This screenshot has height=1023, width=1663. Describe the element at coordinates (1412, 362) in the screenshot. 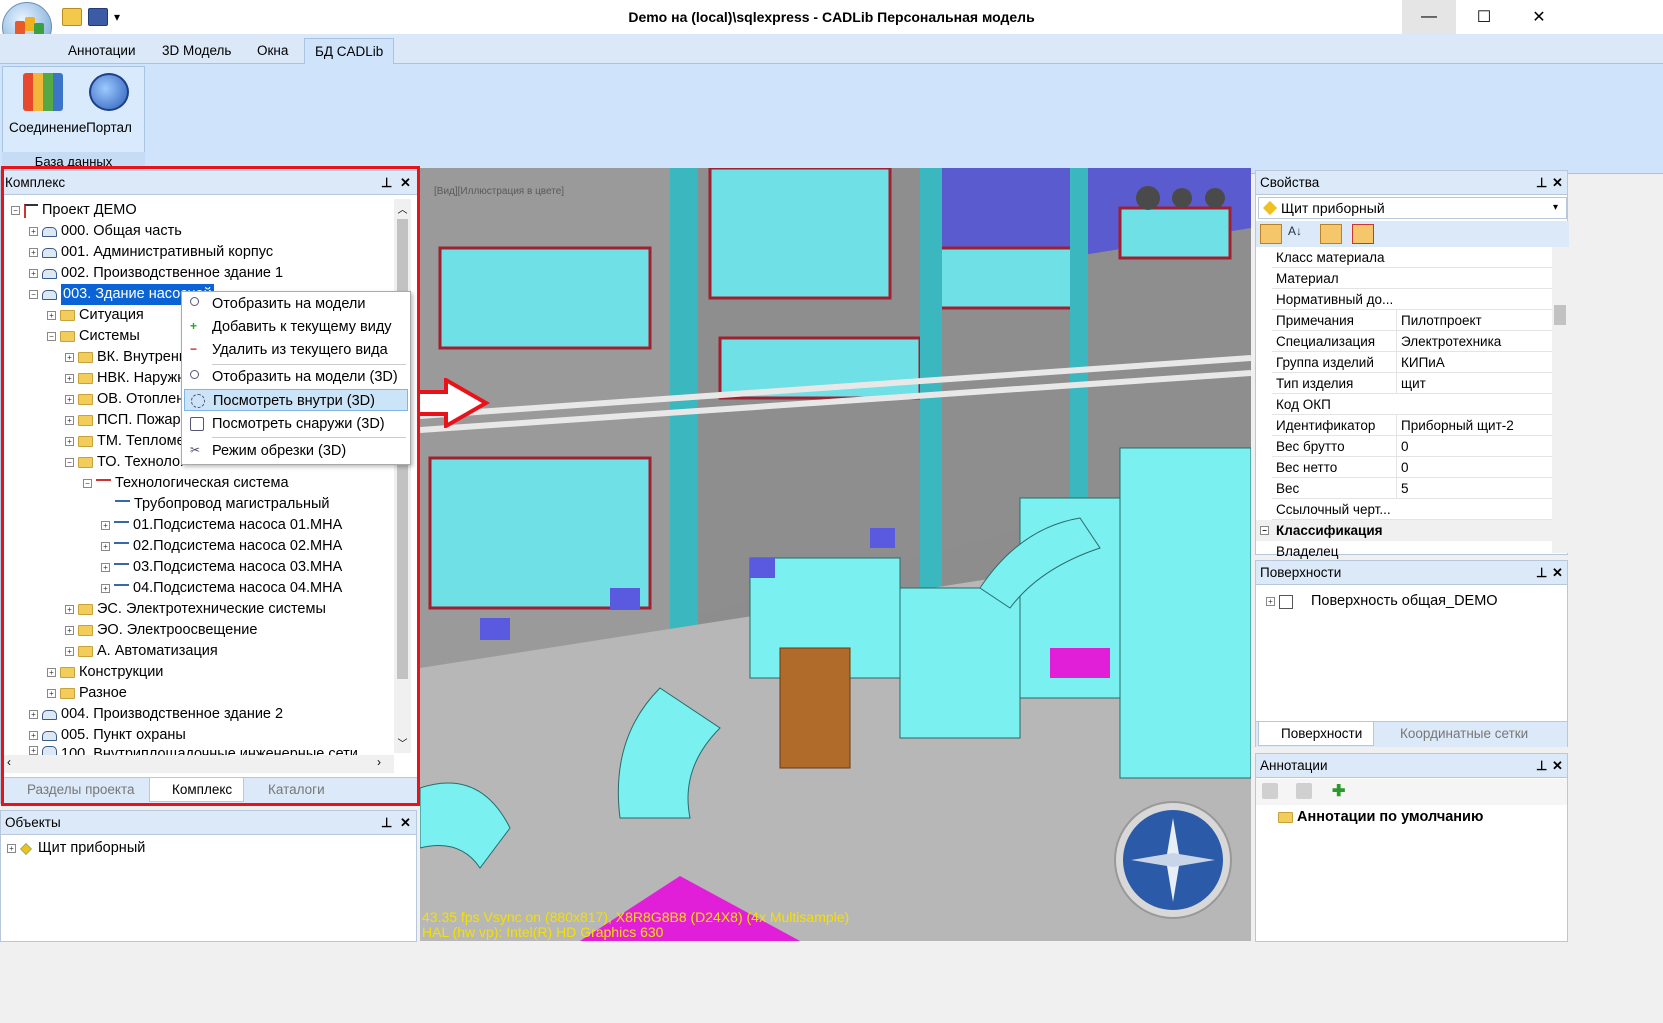

I see `property-row: Группа изделий КИПиА` at that location.